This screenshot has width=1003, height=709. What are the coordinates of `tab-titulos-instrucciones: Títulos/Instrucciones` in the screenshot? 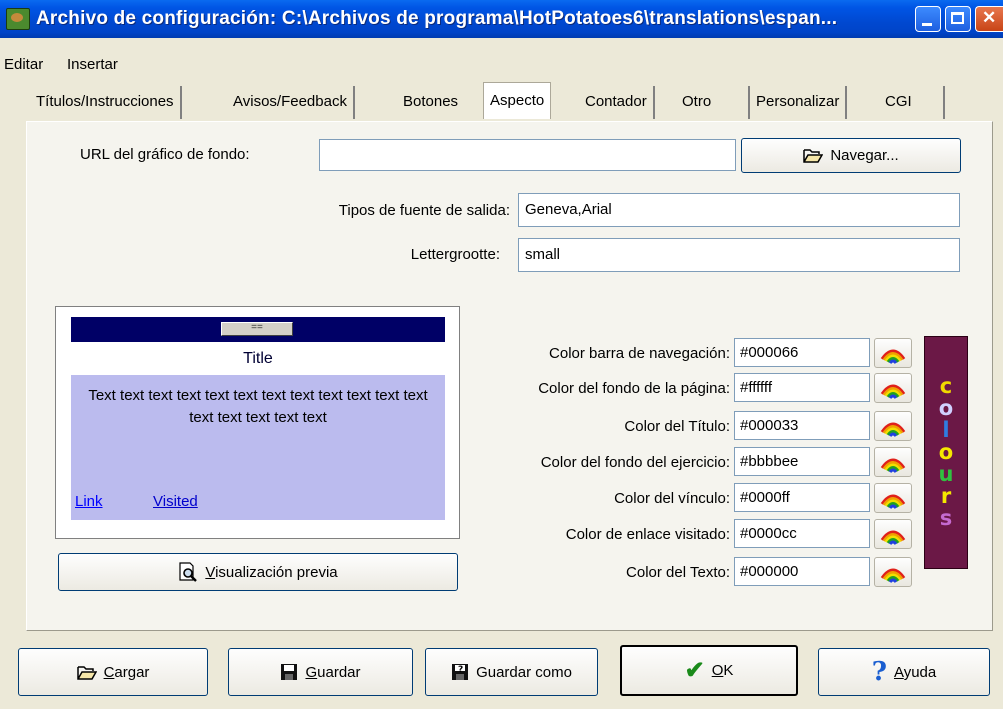 It's located at (106, 102).